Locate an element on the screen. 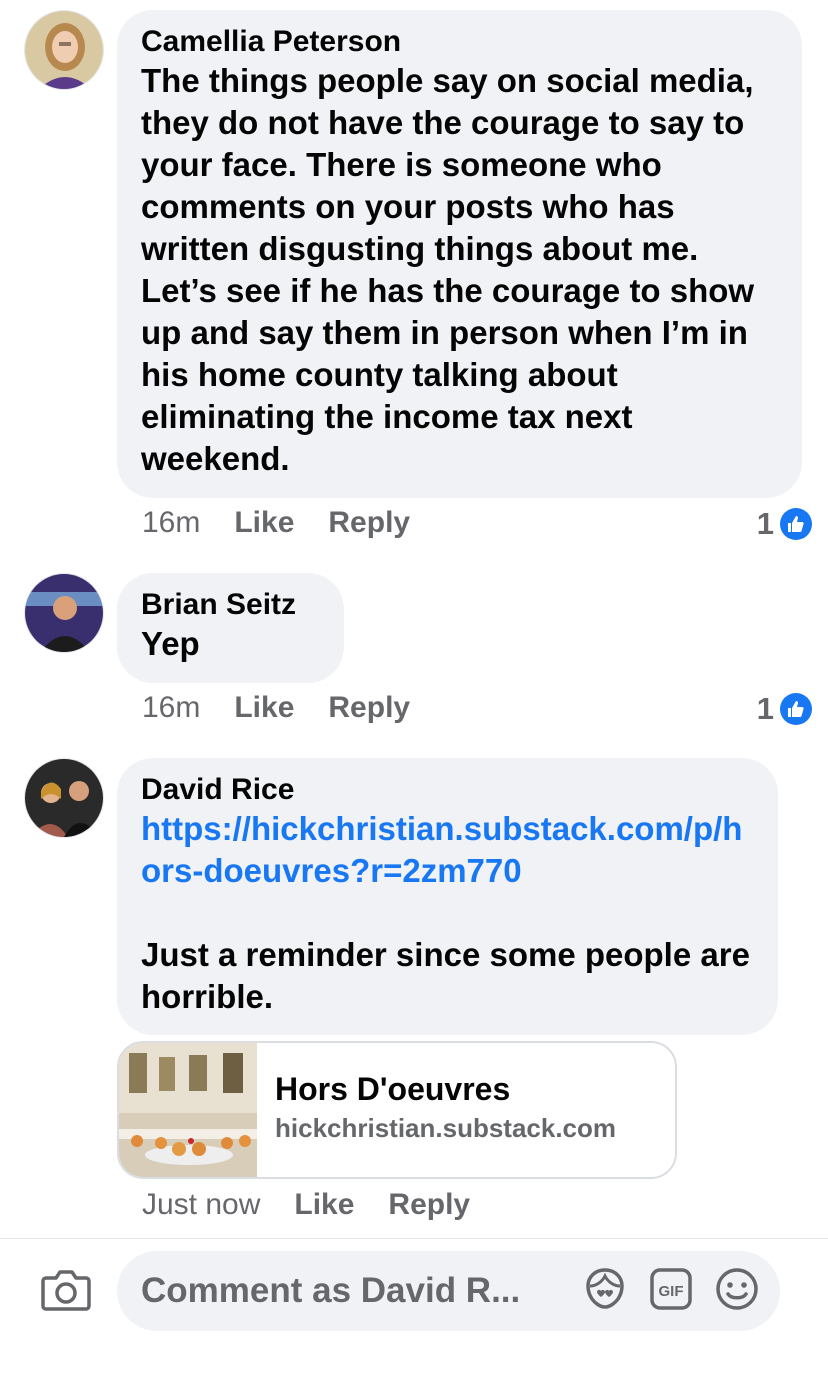 This screenshot has height=1375, width=828. link-preview-thumbnail is located at coordinates (188, 1110).